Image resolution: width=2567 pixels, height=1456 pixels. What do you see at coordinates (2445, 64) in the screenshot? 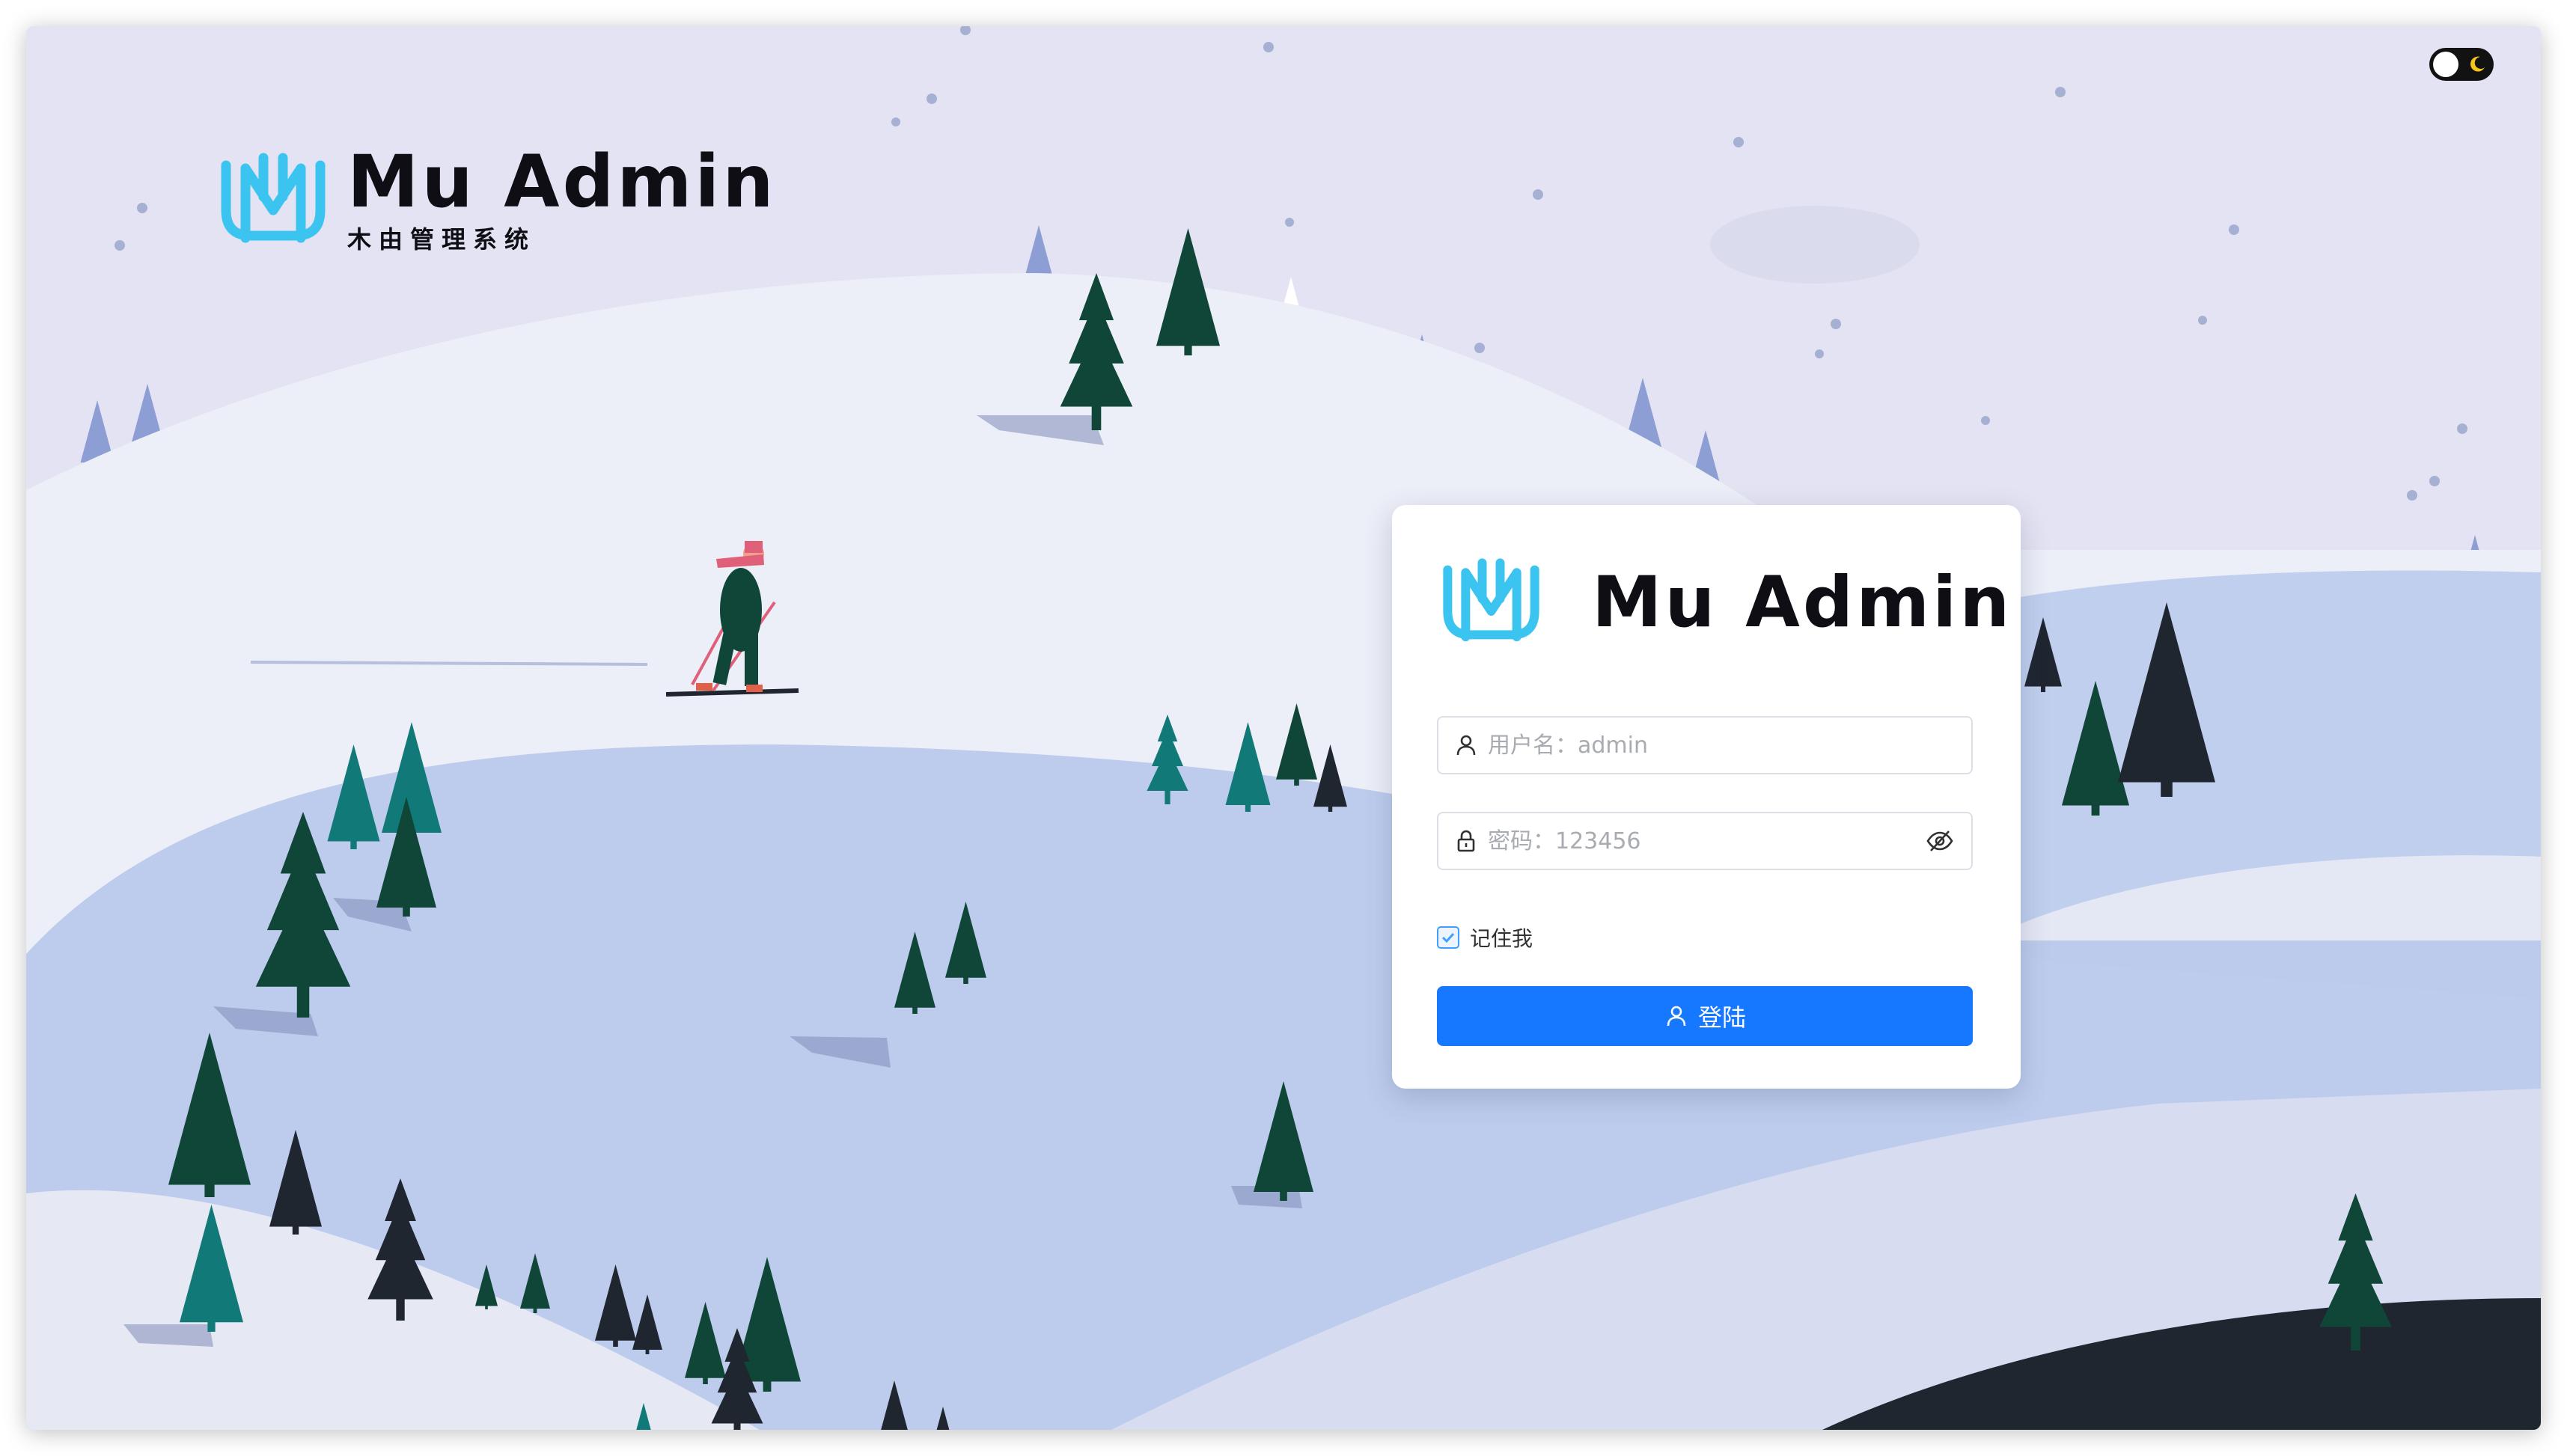
I see `toggle-knob` at bounding box center [2445, 64].